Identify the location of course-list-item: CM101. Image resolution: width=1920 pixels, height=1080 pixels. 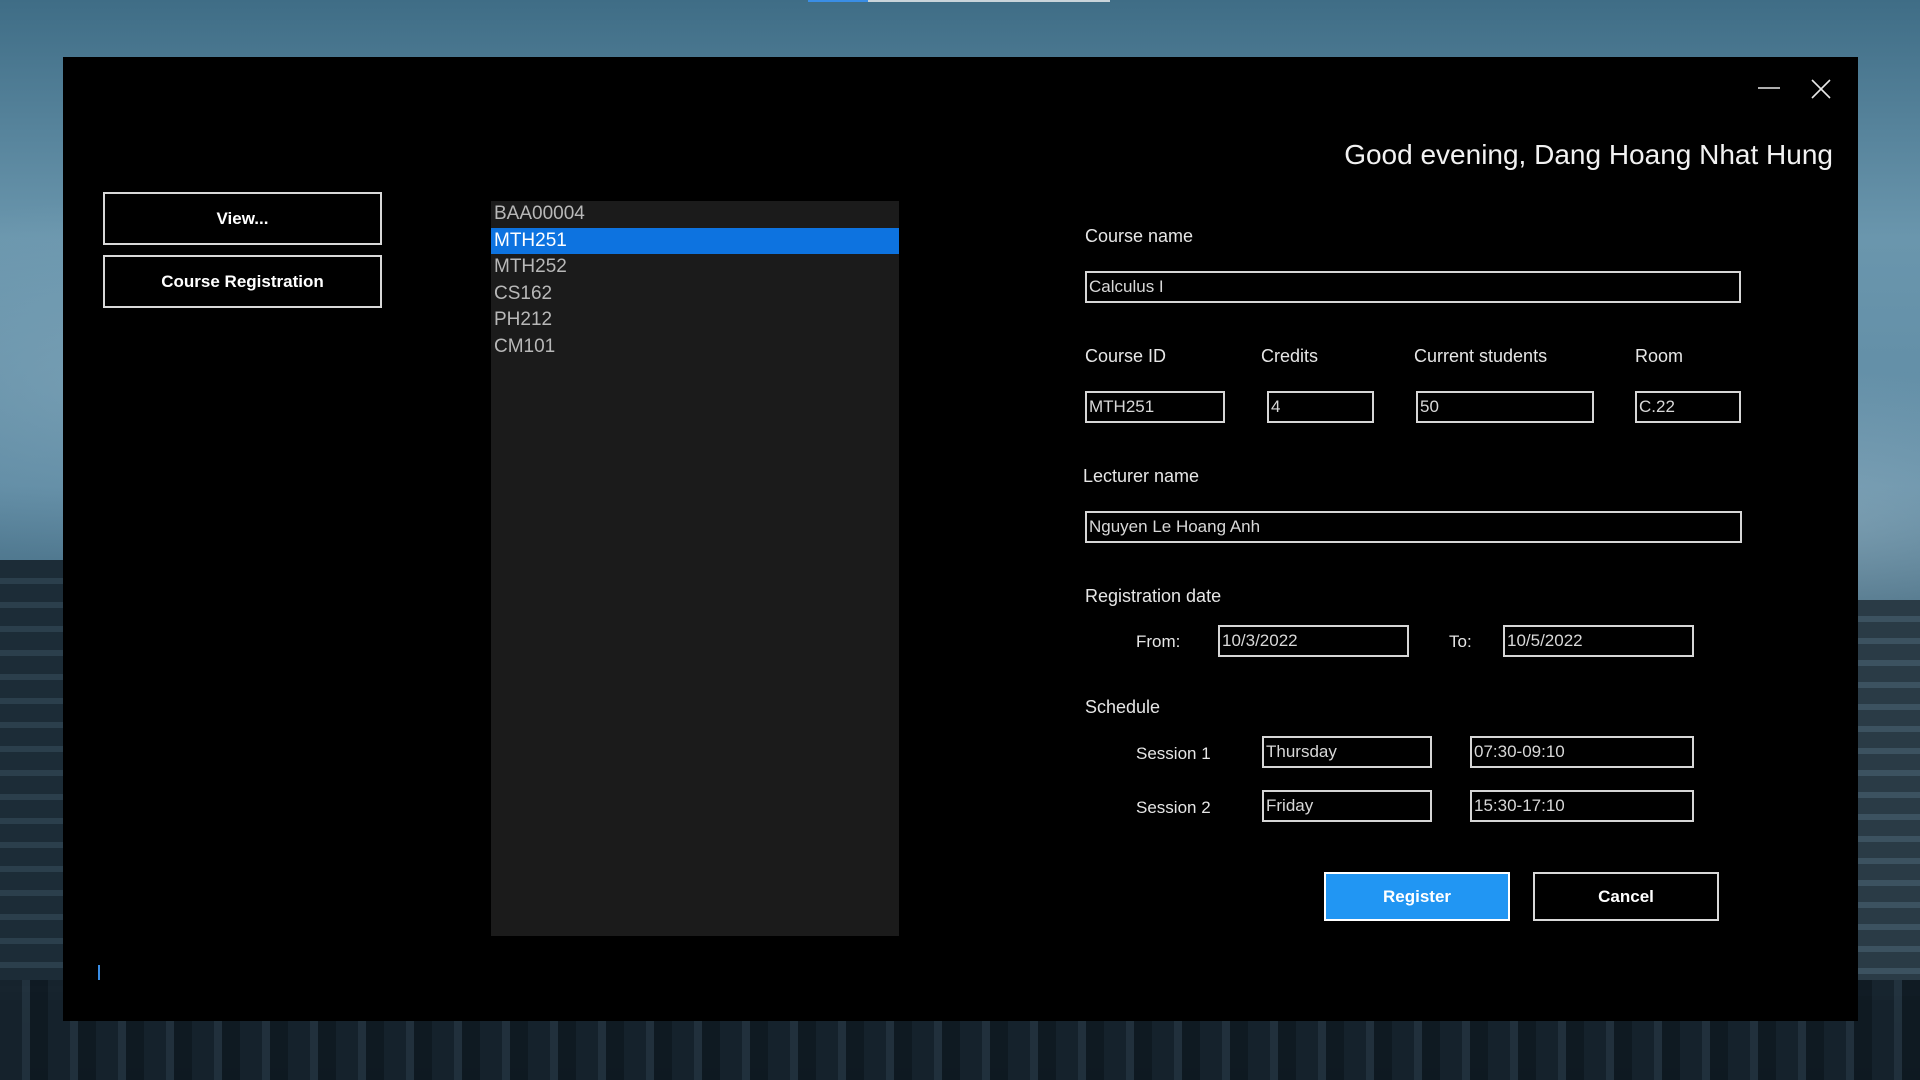
(695, 347).